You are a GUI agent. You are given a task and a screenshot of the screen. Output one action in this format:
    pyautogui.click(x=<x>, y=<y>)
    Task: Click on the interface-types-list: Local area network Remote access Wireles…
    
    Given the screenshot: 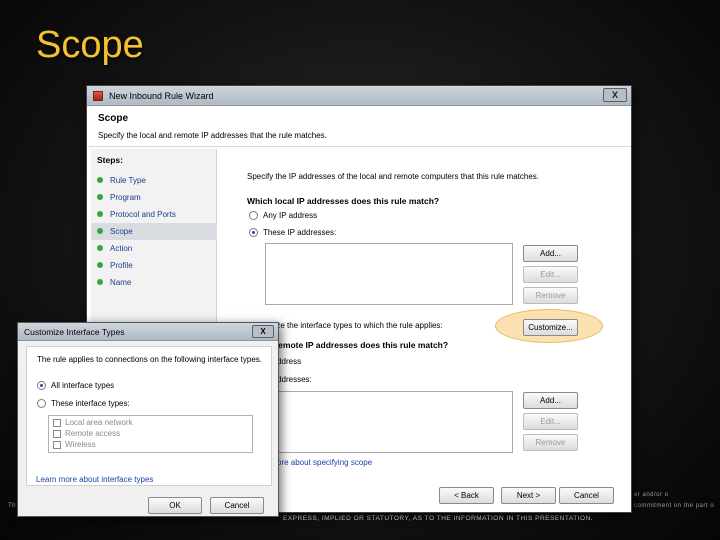 What is the action you would take?
    pyautogui.click(x=150, y=434)
    